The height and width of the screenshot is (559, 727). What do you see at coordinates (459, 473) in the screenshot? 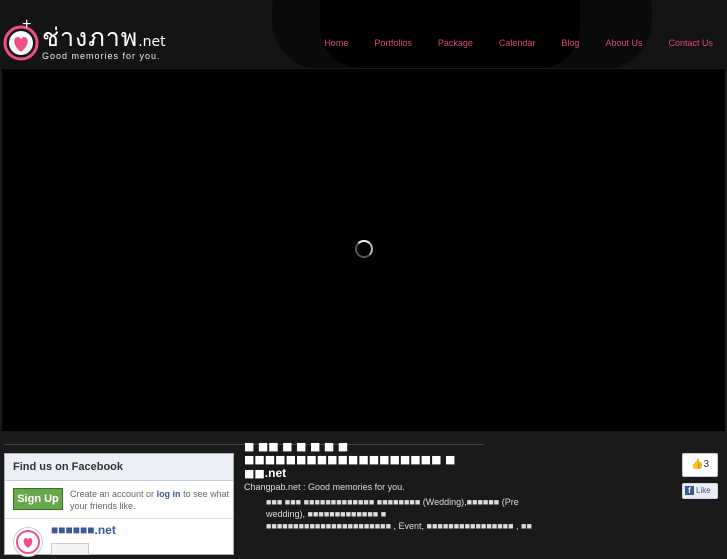
I see `about-title: ■■.net` at bounding box center [459, 473].